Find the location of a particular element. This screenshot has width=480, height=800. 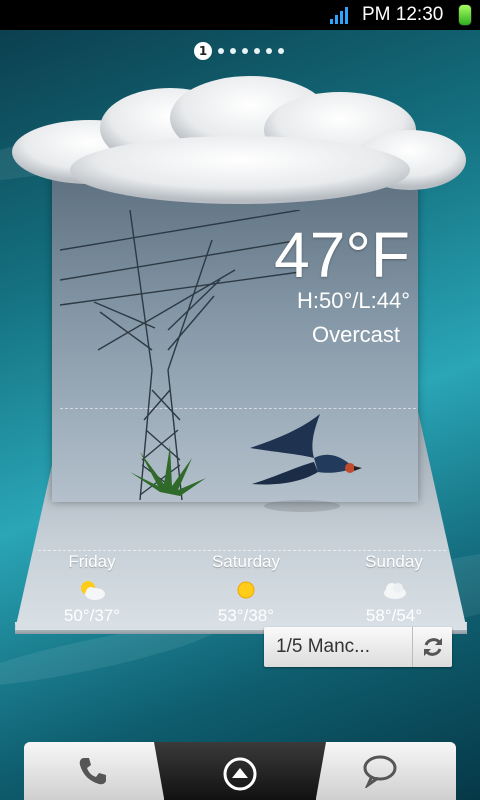

messages-button is located at coordinates (386, 771).